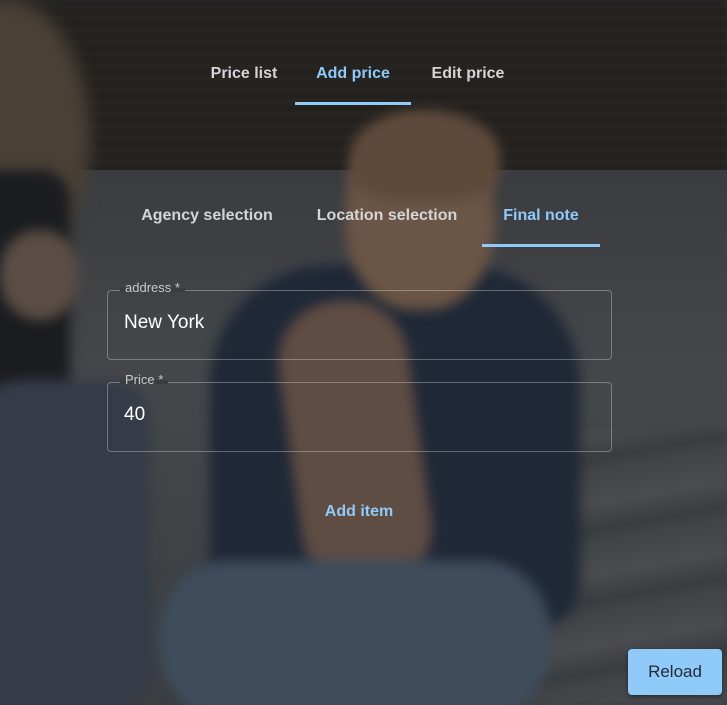 This screenshot has width=727, height=705. I want to click on price-field-label: Price *, so click(144, 379).